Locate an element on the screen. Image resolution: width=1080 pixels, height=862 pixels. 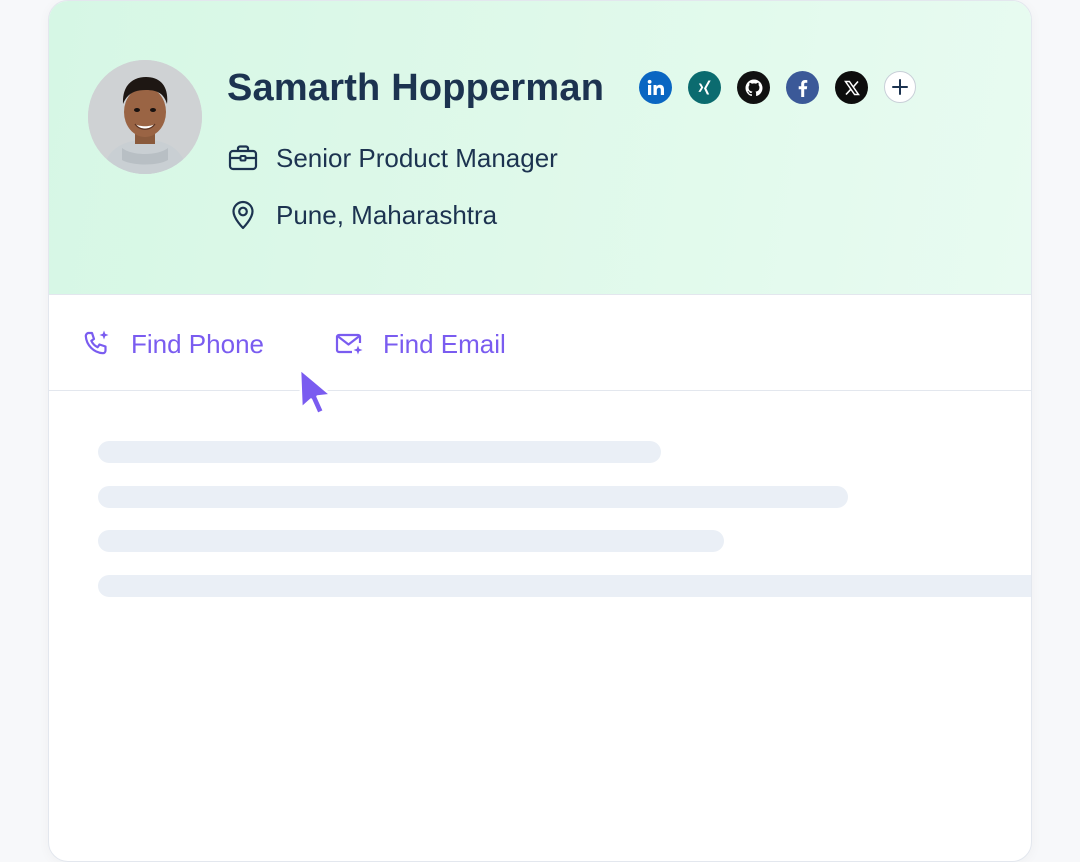
find-email-button: Find Email is located at coordinates (419, 344).